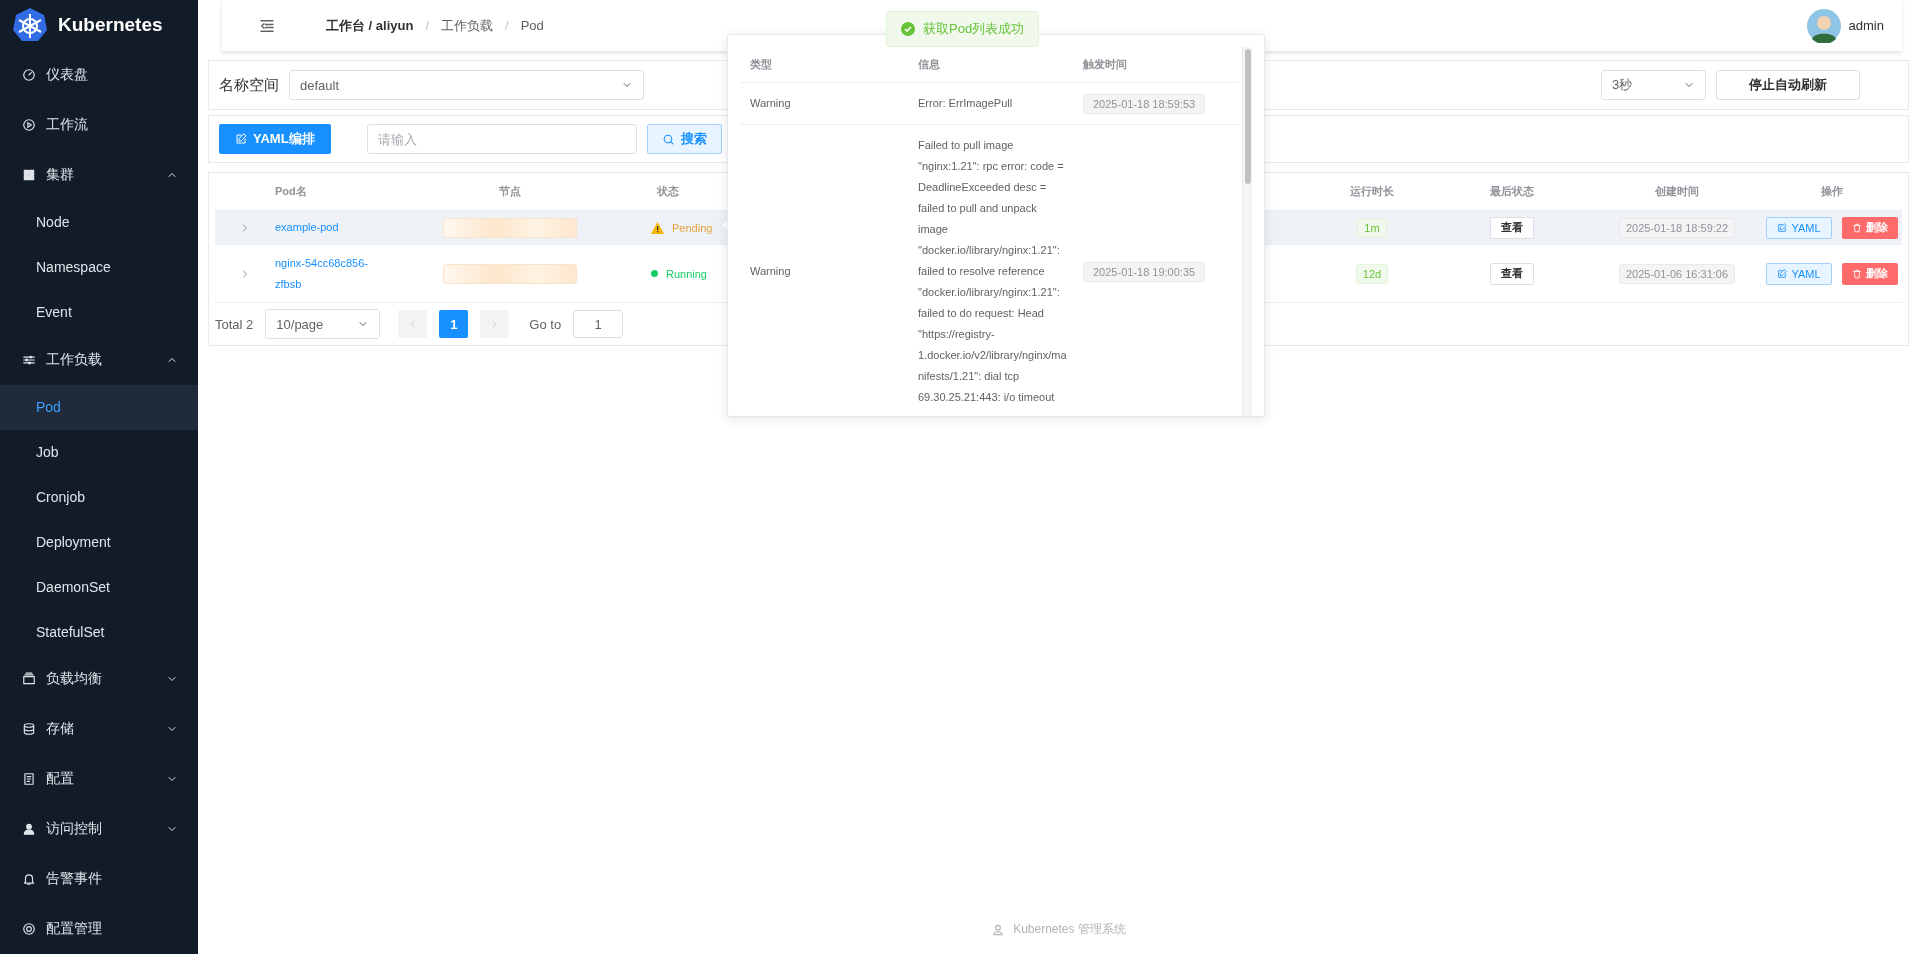 Image resolution: width=1919 pixels, height=954 pixels. I want to click on event-message: Failed to pull image "nginx:1.21": rpc error: code = DeadlineExceeded desc = failed to pull and unpack image "docker.io/library/nginx:1.21": failed to resolve reference "docker.io/library/nginx:1.21": failed to do request: Head "https://registry-1.docker.io/v2/library/nginx/manifests/1.21": dial tcp 69.30.25.21:443: i/o timeout, so click(993, 271).